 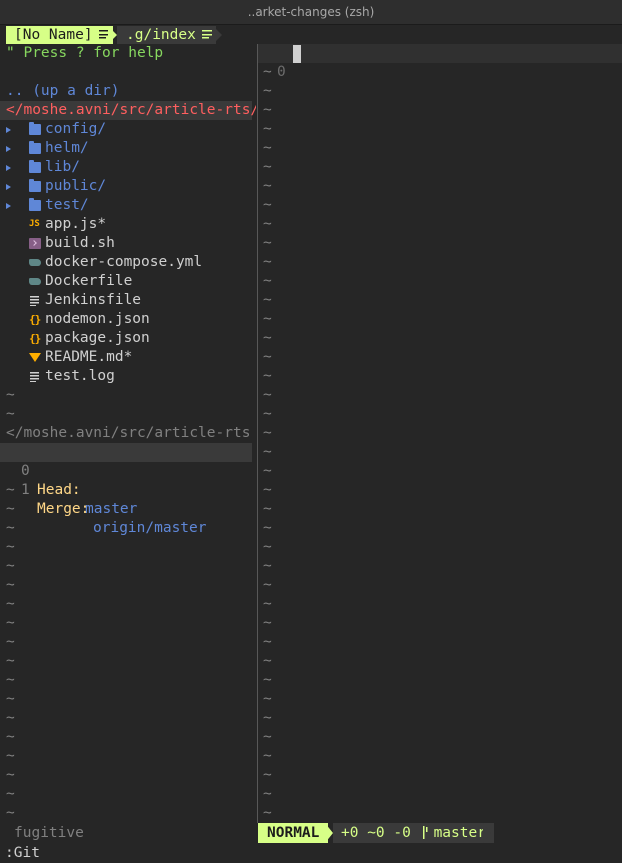 What do you see at coordinates (67, 148) in the screenshot?
I see `tree-item-label: helm/` at bounding box center [67, 148].